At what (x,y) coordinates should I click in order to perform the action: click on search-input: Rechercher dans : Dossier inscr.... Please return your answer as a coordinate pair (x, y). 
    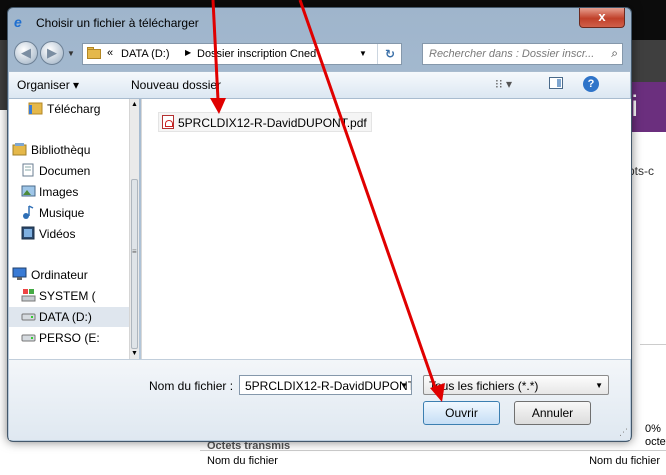
    Looking at the image, I should click on (511, 54).